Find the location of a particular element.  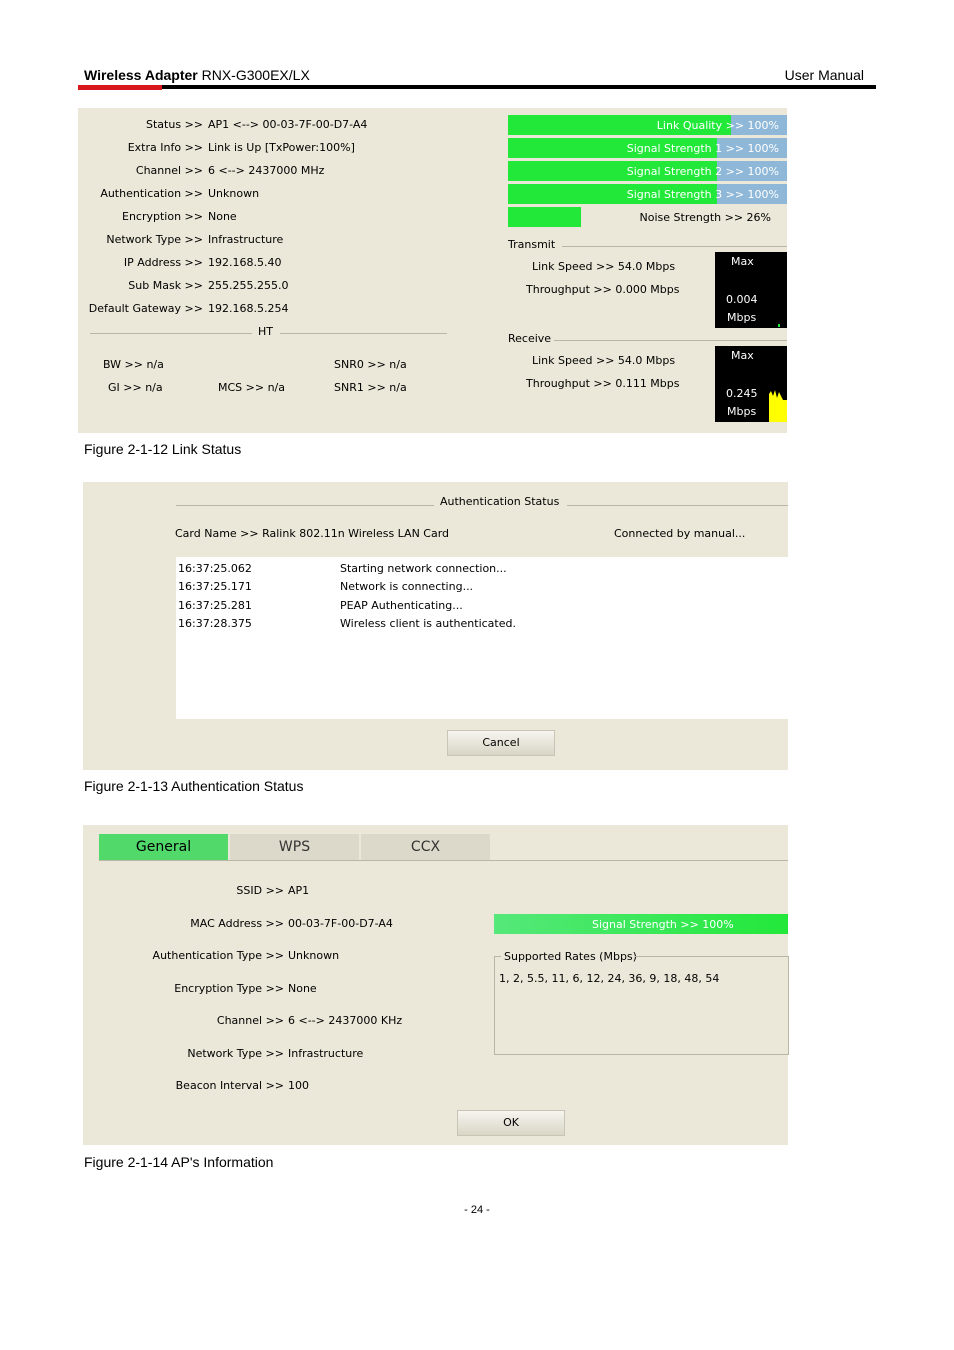

signal-strength-1-bar: Signal Strength 1 >> 100% is located at coordinates (647, 148).